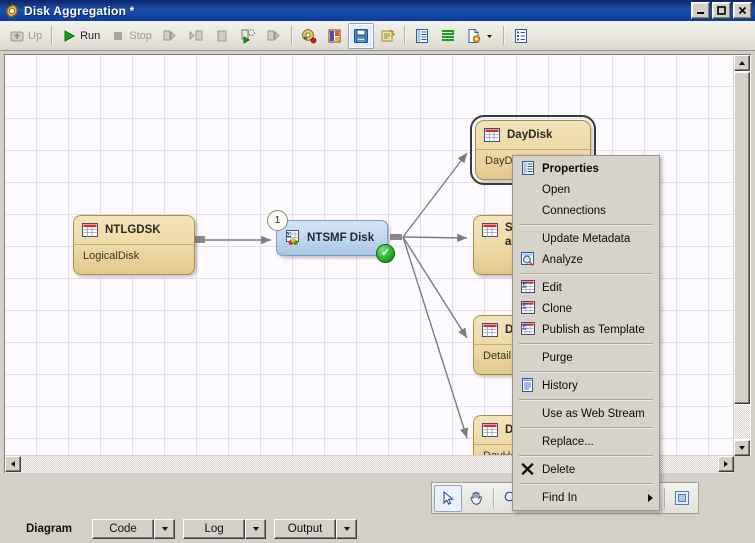 The height and width of the screenshot is (543, 755). Describe the element at coordinates (123, 528) in the screenshot. I see `tab-code: Code` at that location.